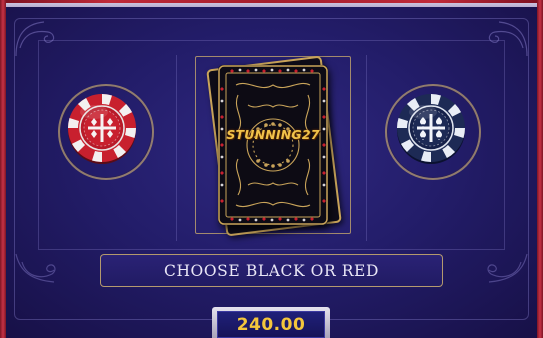  Describe the element at coordinates (271, 3) in the screenshot. I see `top-border` at that location.